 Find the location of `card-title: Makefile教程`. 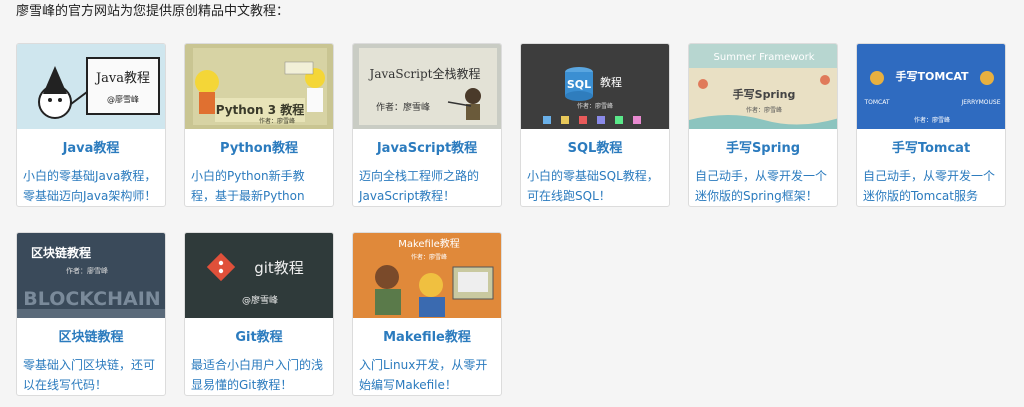

card-title: Makefile教程 is located at coordinates (427, 338).